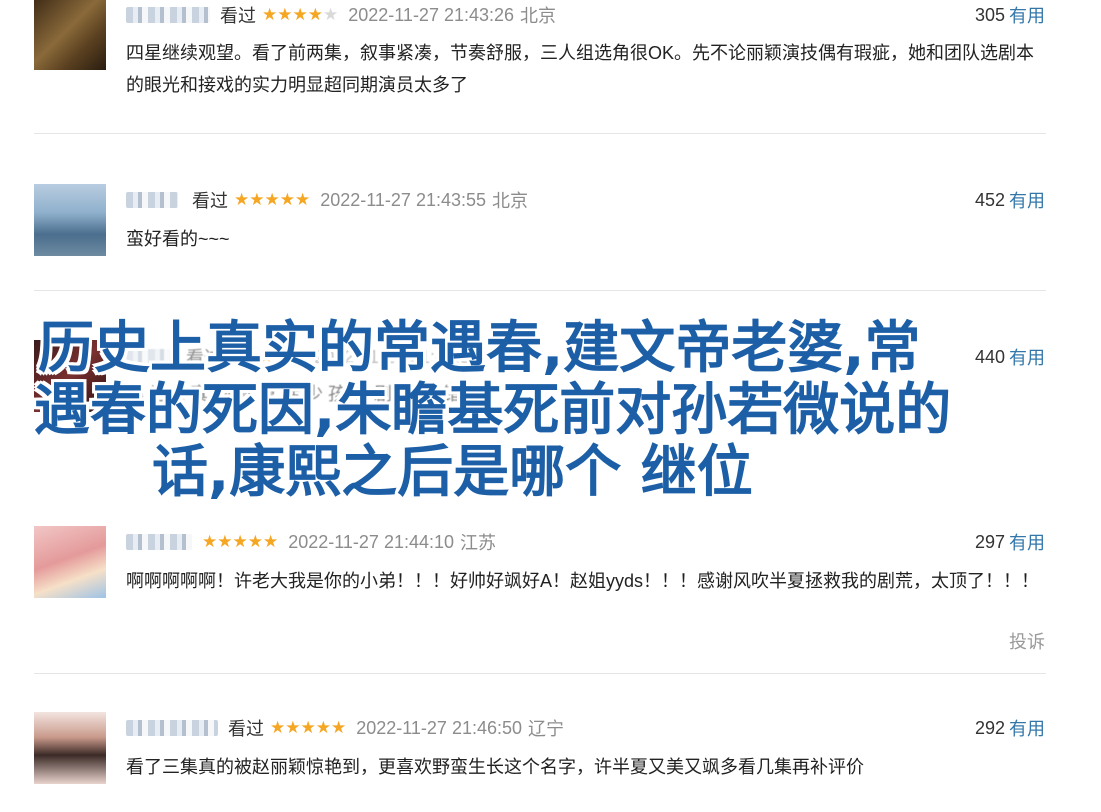  I want to click on vote-count: 297, so click(989, 541).